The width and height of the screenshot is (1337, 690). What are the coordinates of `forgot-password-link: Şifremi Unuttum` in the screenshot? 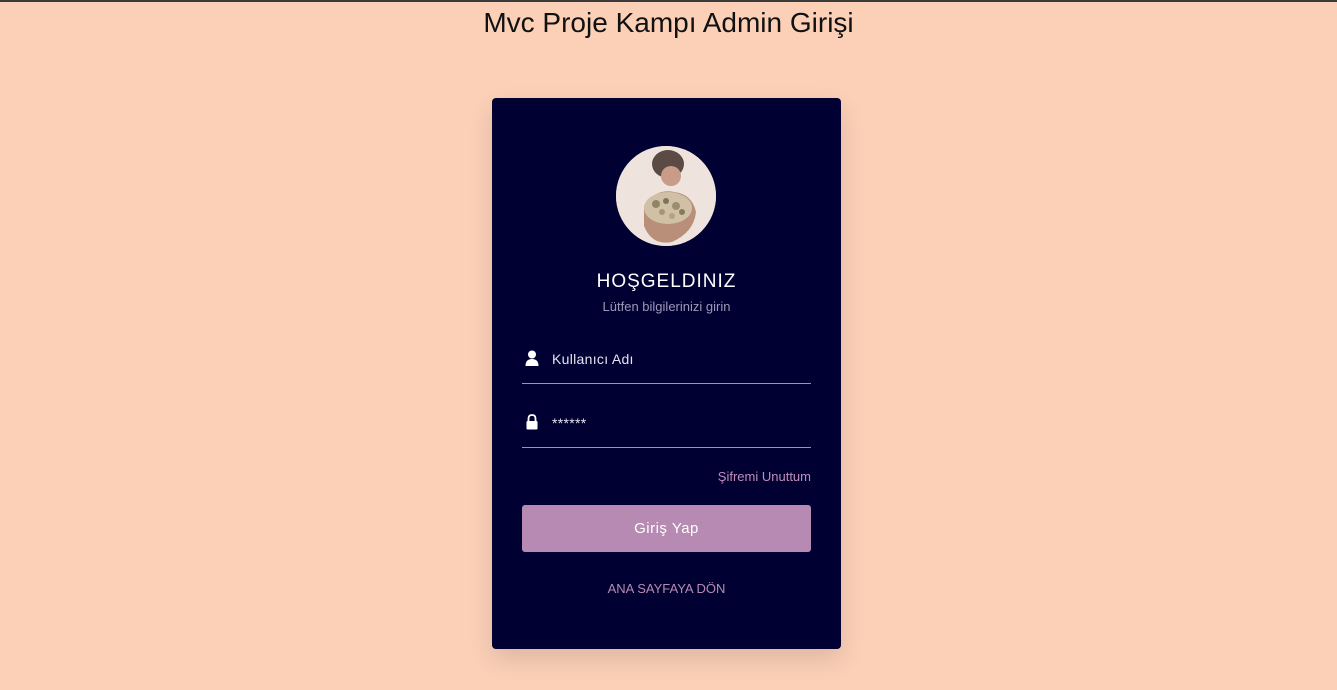 It's located at (764, 477).